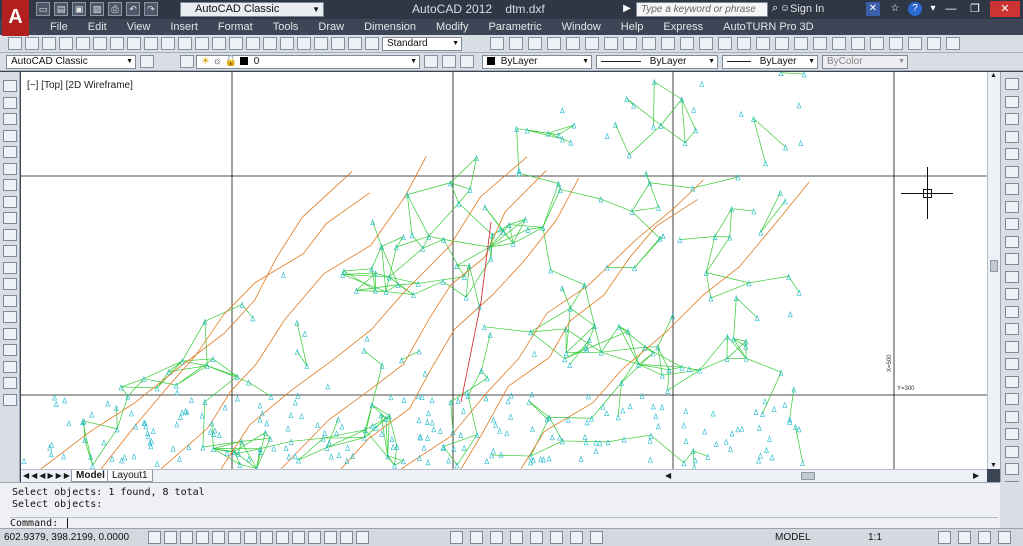 The height and width of the screenshot is (546, 1023). Describe the element at coordinates (83, 43) in the screenshot. I see `rectangle-icon` at that location.